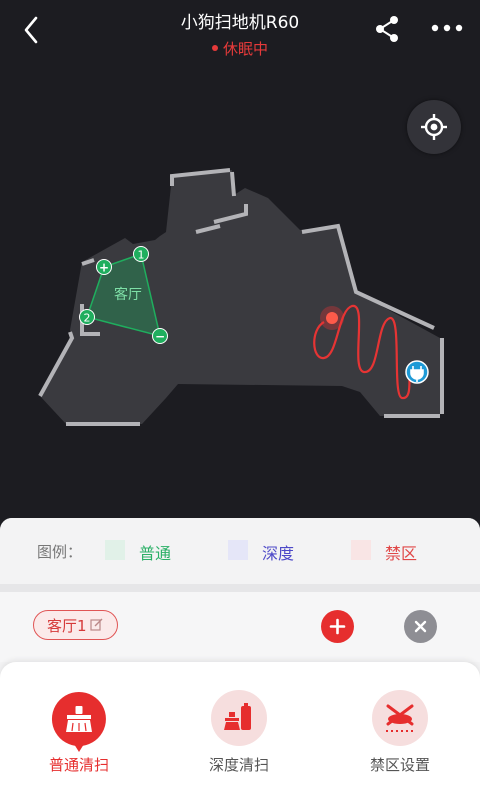  What do you see at coordinates (115, 550) in the screenshot?
I see `legend-swatch-normal` at bounding box center [115, 550].